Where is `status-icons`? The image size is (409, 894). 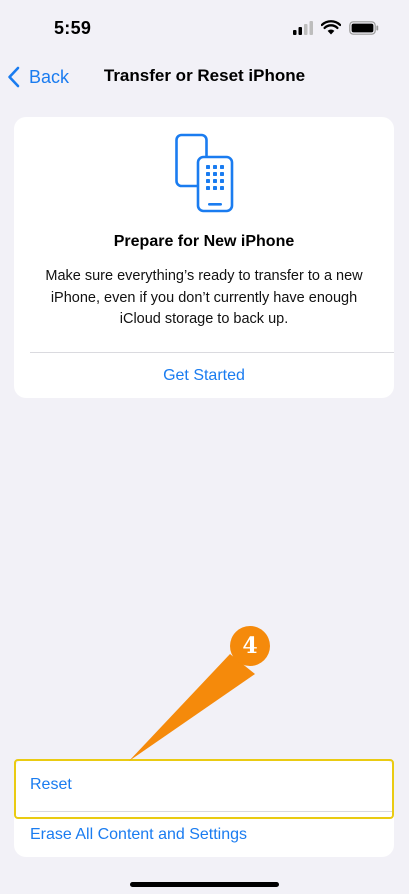
status-icons is located at coordinates (336, 27).